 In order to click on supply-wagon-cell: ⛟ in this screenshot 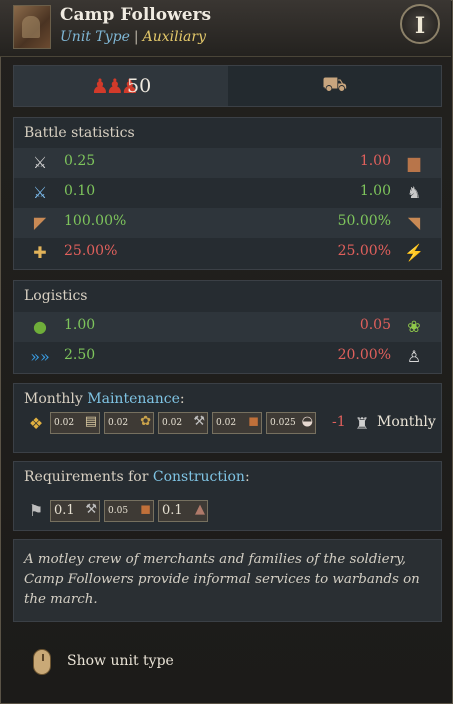, I will do `click(334, 86)`.